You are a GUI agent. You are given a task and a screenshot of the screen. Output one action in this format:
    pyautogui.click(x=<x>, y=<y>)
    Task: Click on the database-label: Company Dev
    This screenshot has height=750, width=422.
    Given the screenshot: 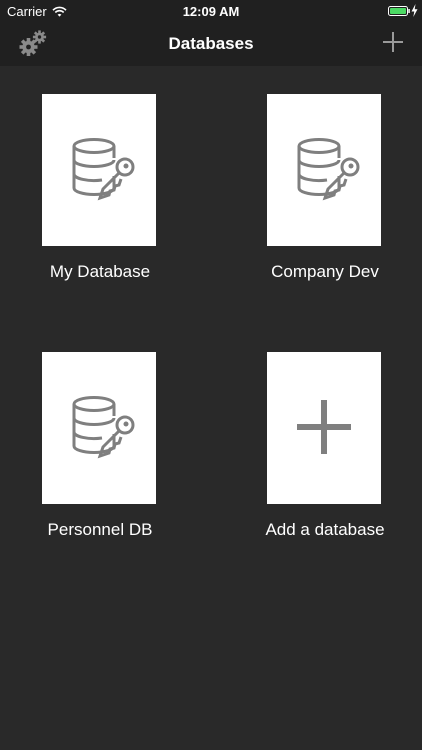 What is the action you would take?
    pyautogui.click(x=325, y=271)
    